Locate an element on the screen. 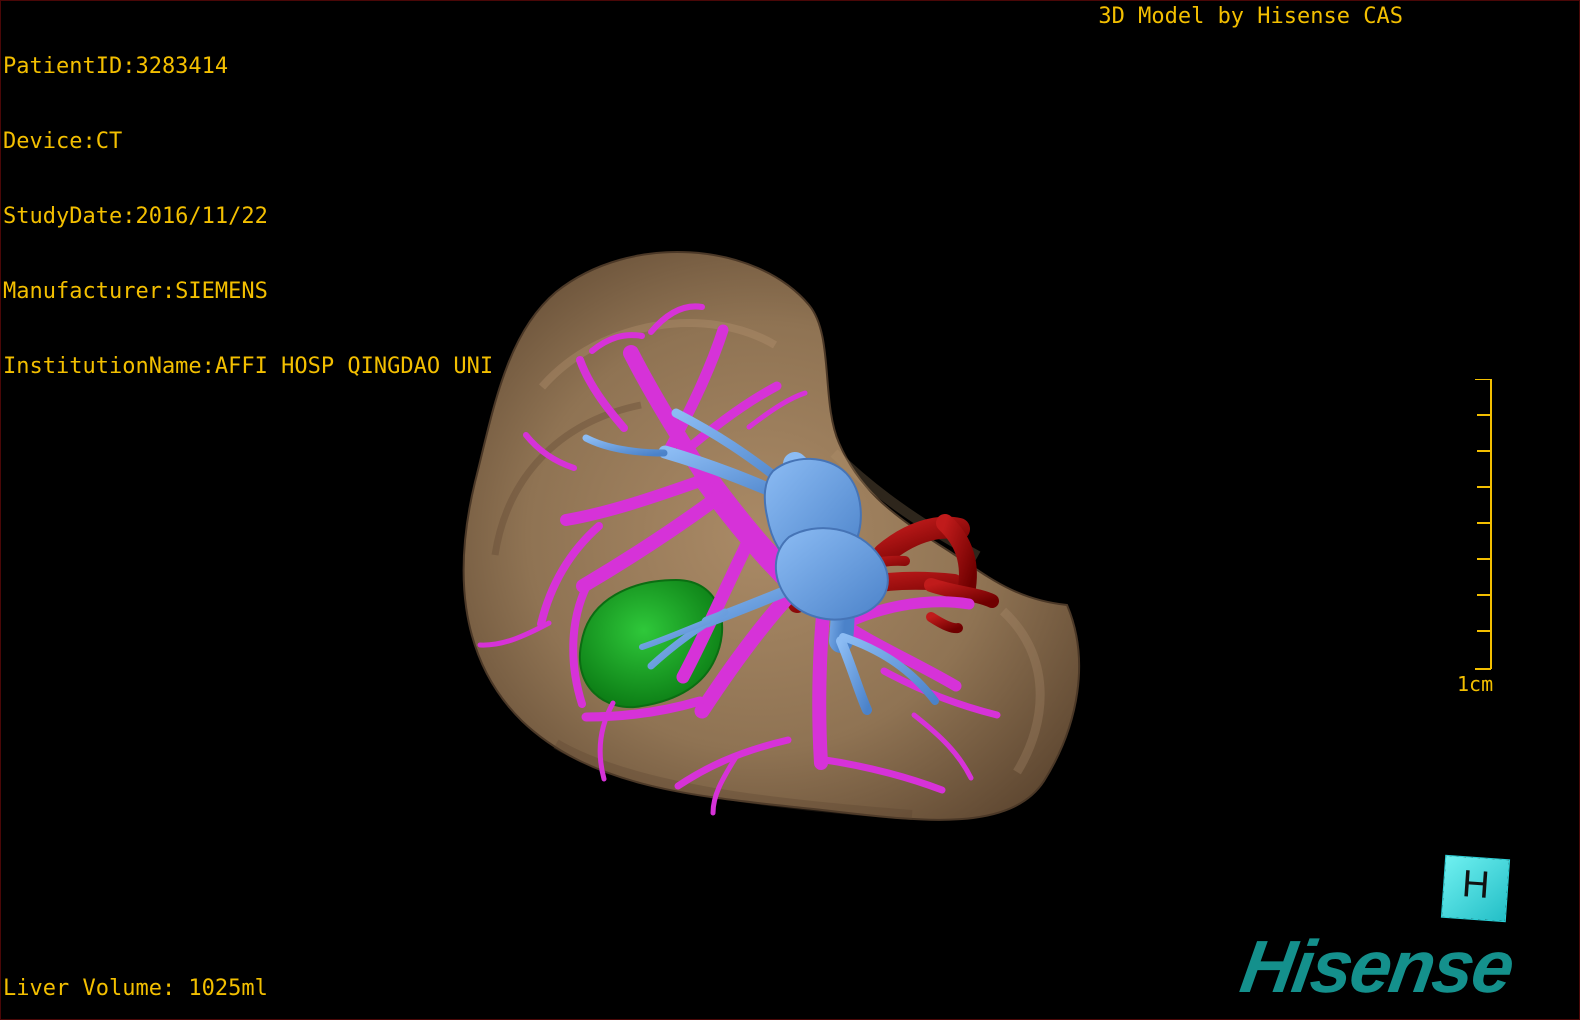  institution-name-text: InstitutionName:AFFI HOSP QINGDAO UNI is located at coordinates (248, 366).